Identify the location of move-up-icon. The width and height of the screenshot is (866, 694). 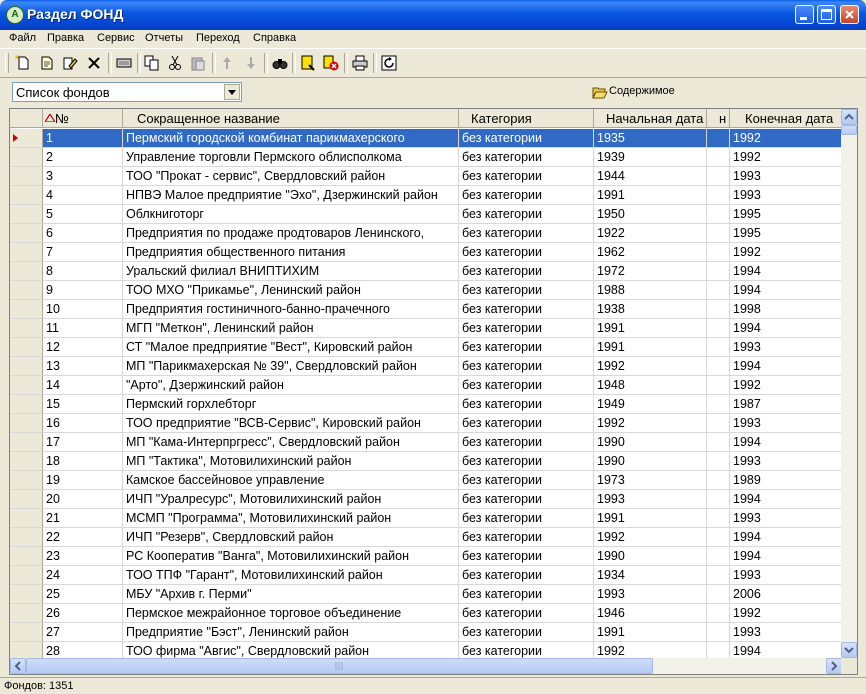
(227, 63).